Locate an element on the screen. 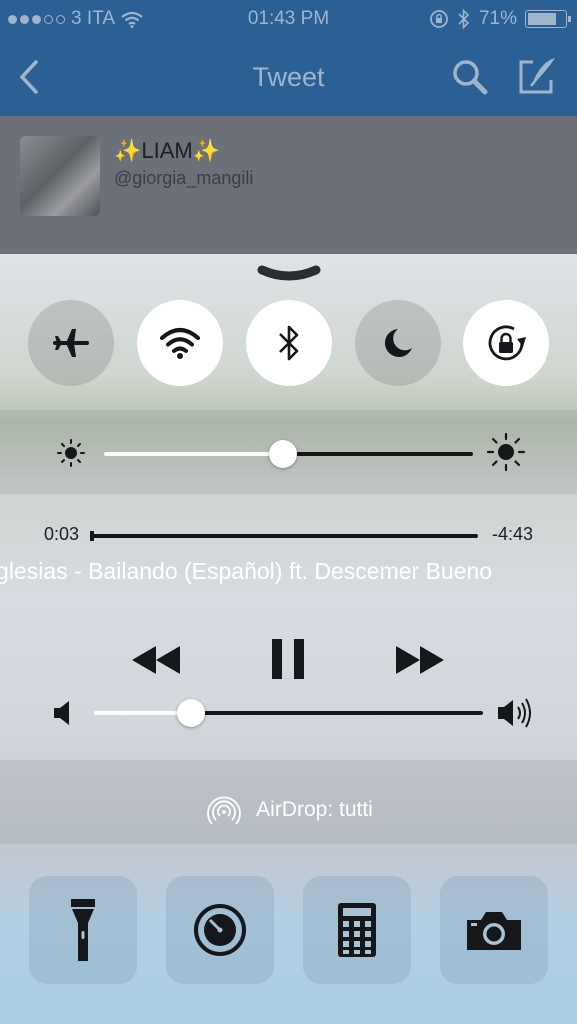  airplane-mode-toggle is located at coordinates (71, 343).